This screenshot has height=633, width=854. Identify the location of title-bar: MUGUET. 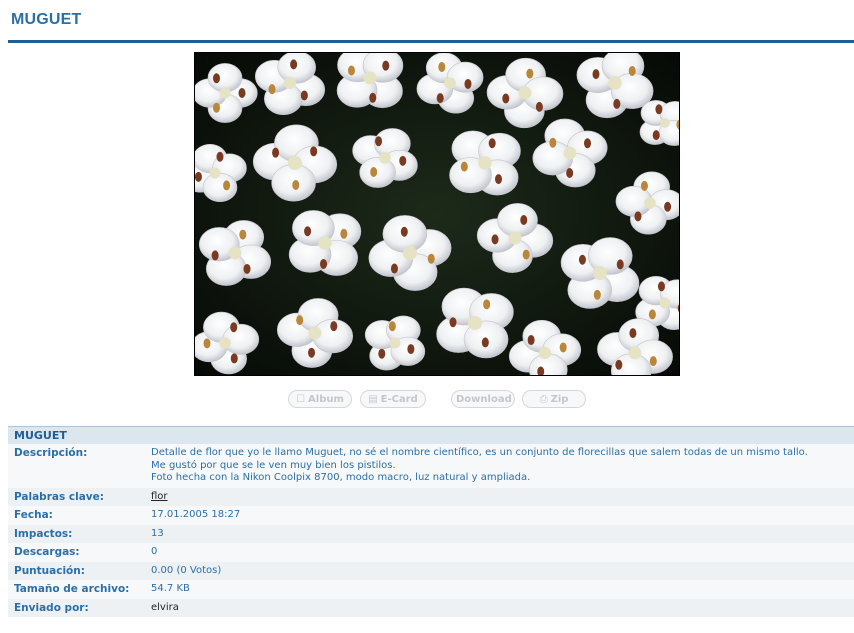
(427, 22).